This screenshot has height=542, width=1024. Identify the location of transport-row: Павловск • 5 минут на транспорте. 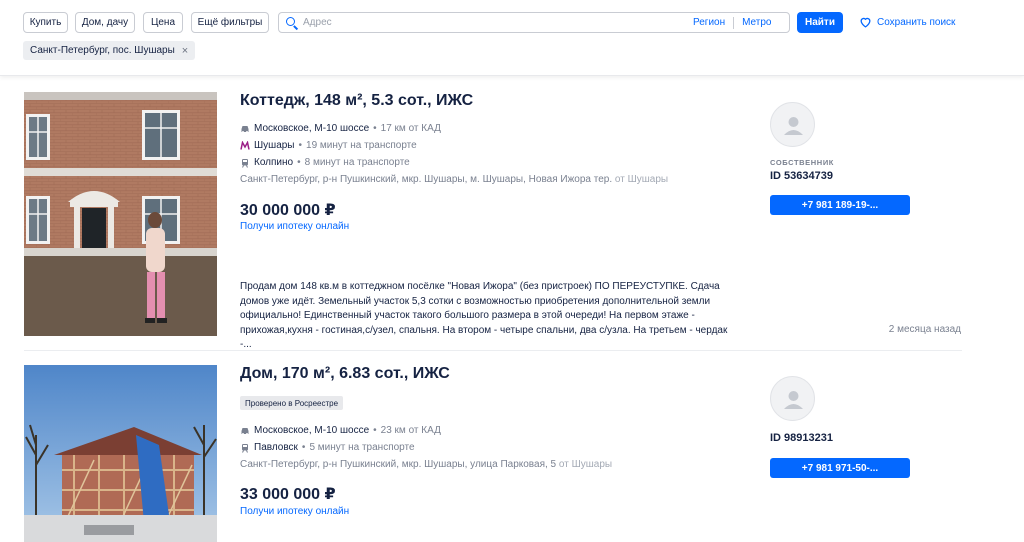
(327, 447).